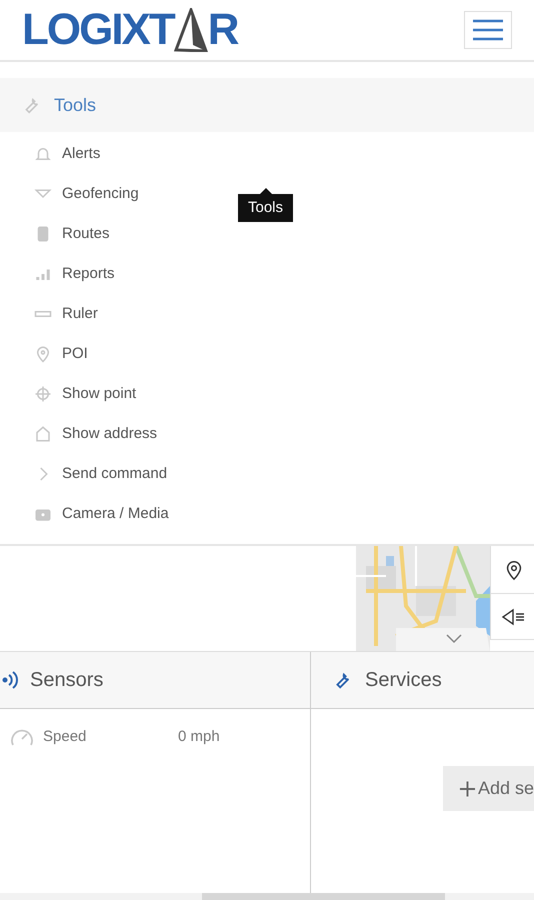 The width and height of the screenshot is (534, 900). I want to click on tools-menu-item: Camera / Media, so click(110, 514).